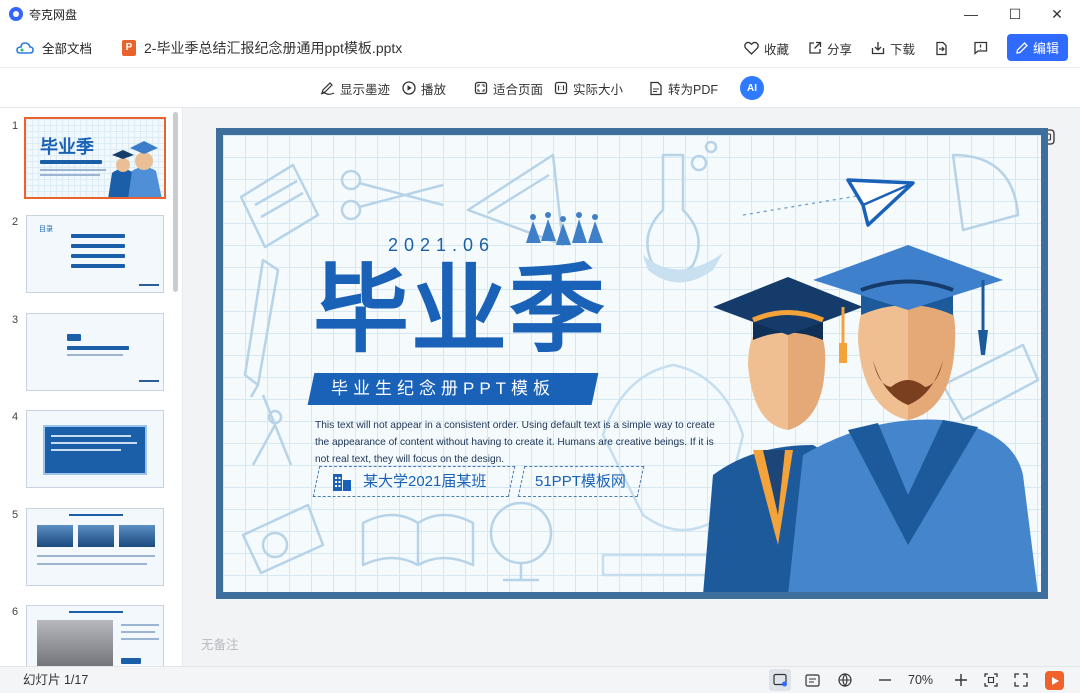  I want to click on thumbnail-number: 3, so click(15, 320).